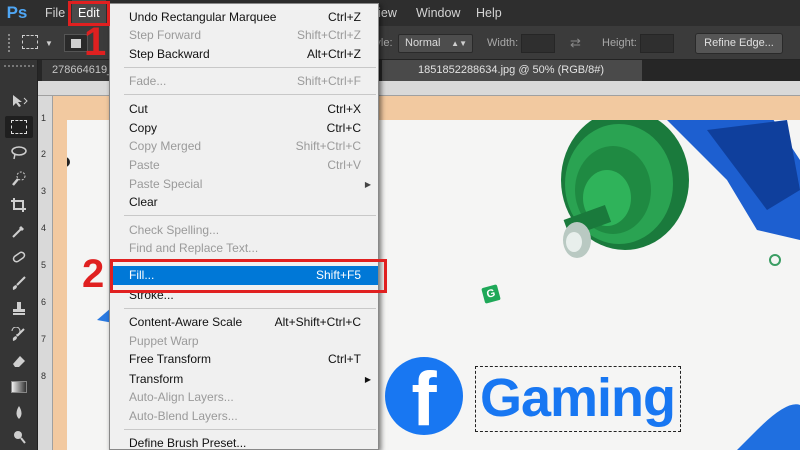 The width and height of the screenshot is (800, 450). I want to click on style-select: Normal ▲▼, so click(435, 43).